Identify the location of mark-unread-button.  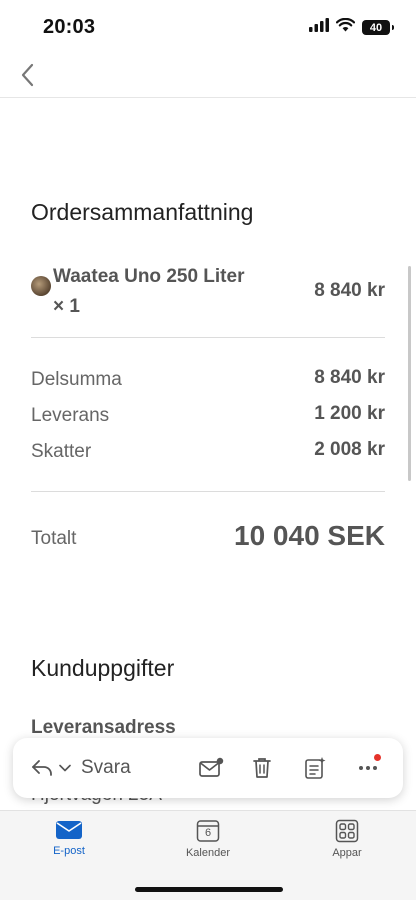
(211, 768).